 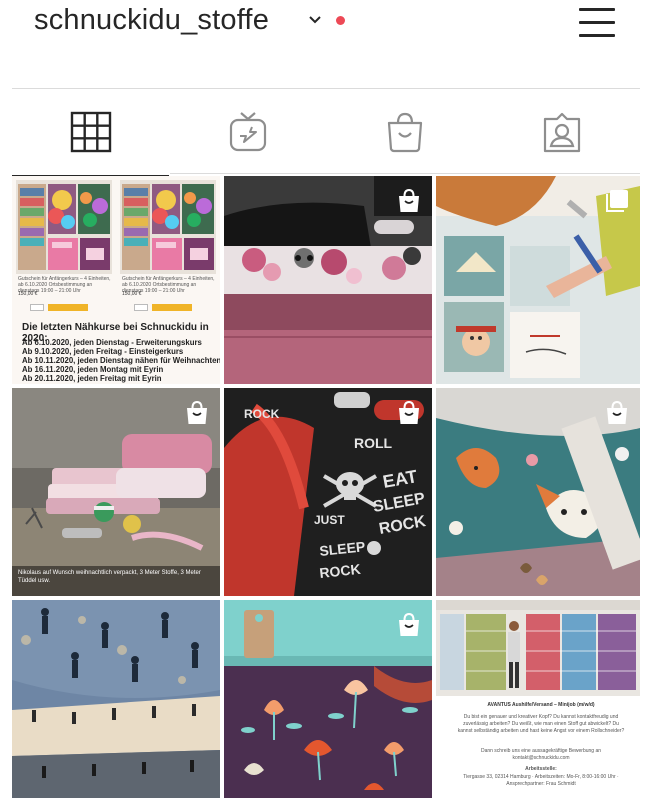 I want to click on tab-grid, so click(x=90, y=133).